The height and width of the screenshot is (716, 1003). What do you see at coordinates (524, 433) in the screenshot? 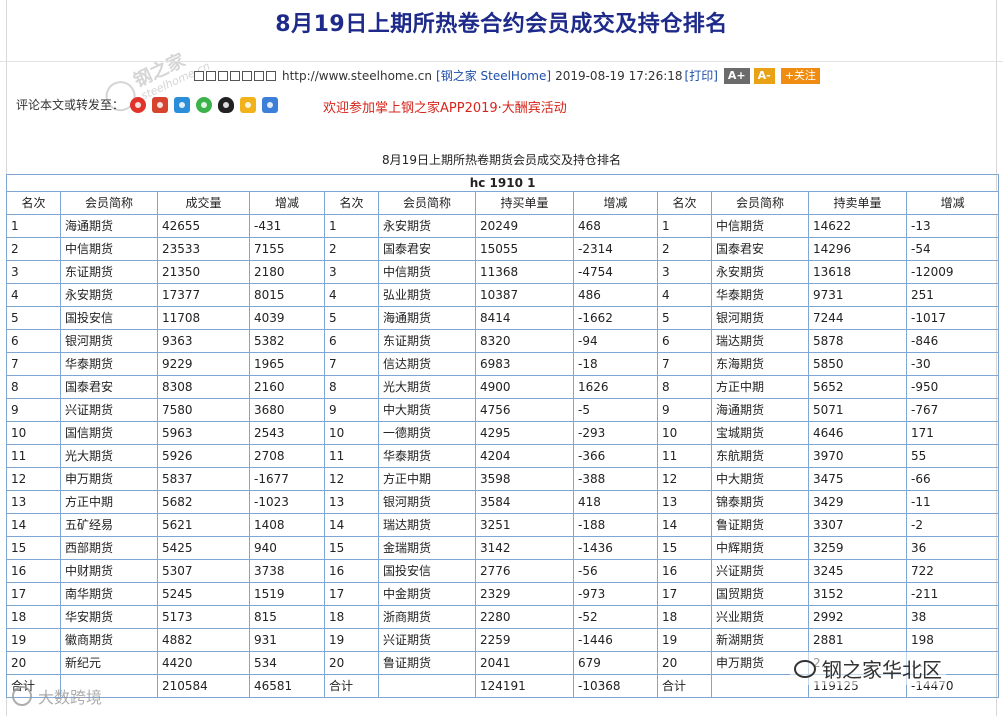
I see `table-cell: 4295` at bounding box center [524, 433].